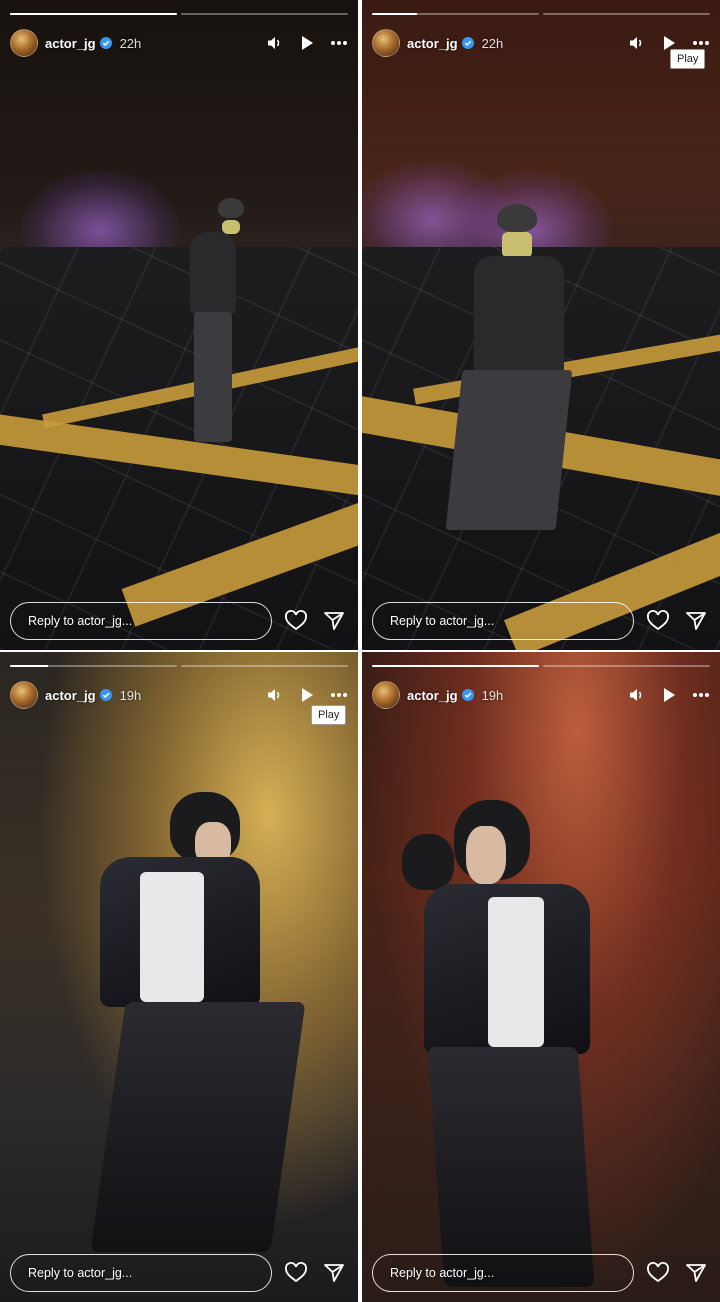  Describe the element at coordinates (179, 695) in the screenshot. I see `story-header: actor_jg 19h` at that location.